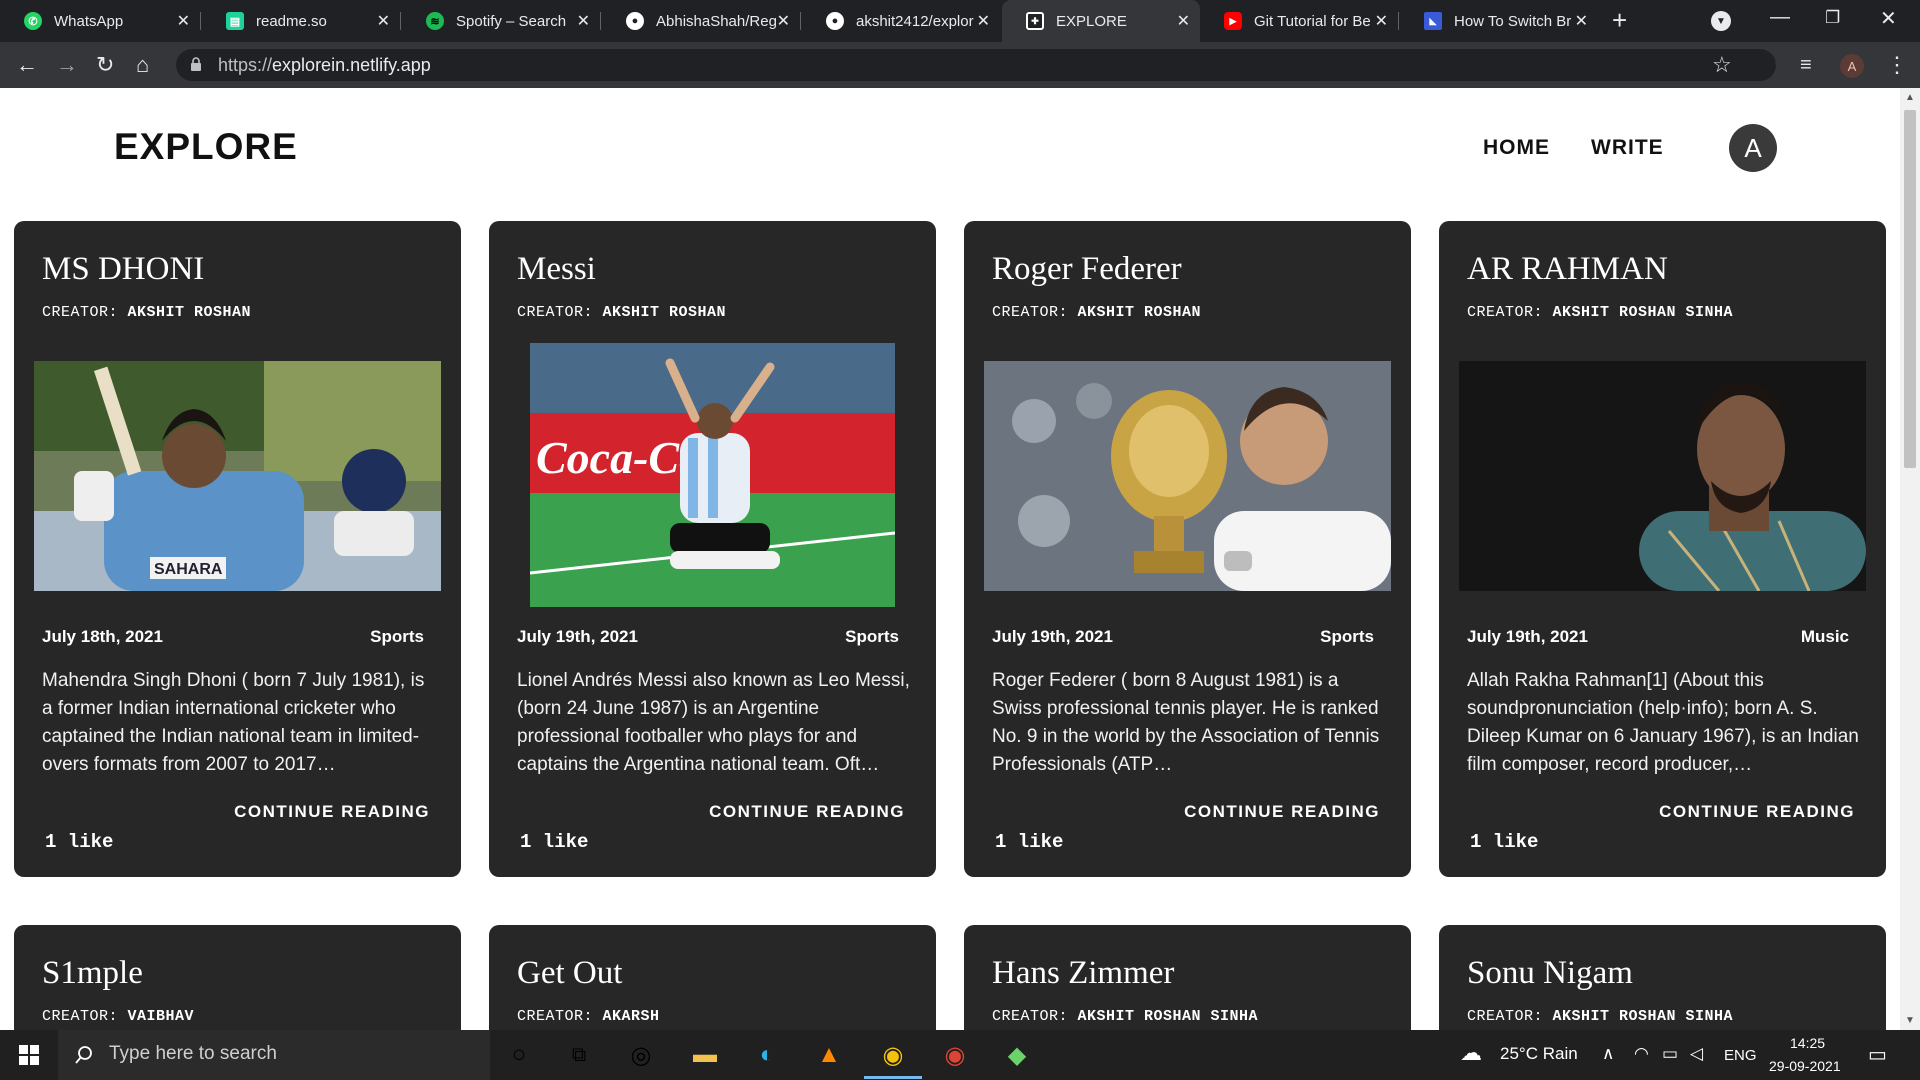  Describe the element at coordinates (641, 1055) in the screenshot. I see `obs-icon: ◎` at that location.